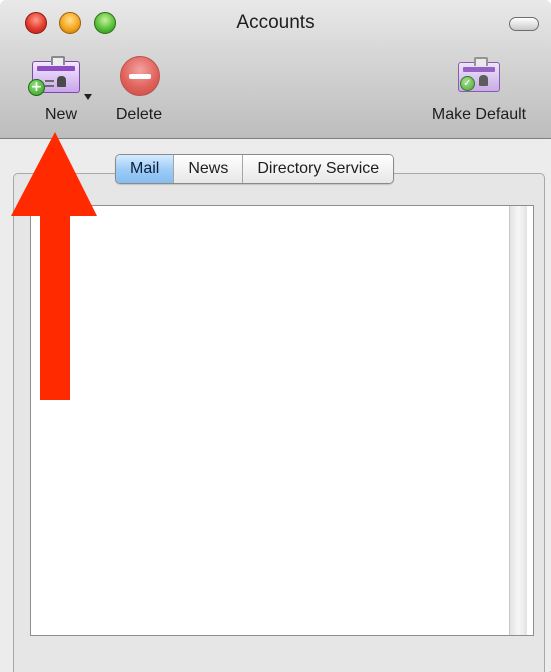 The width and height of the screenshot is (551, 672). Describe the element at coordinates (275, 22) in the screenshot. I see `window-title: Accounts` at that location.